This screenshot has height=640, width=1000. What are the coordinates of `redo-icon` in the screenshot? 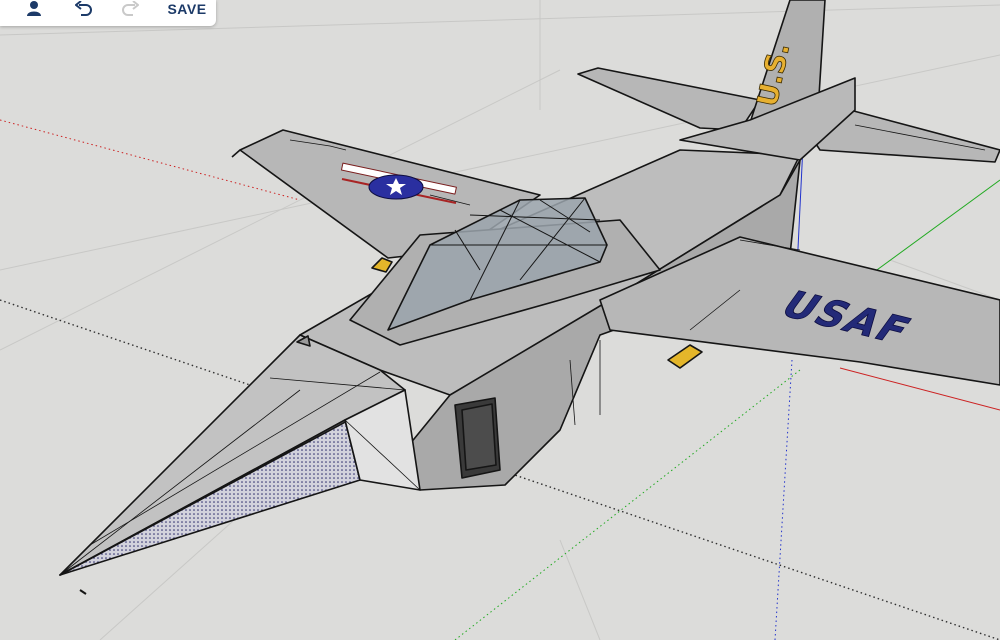 It's located at (130, 8).